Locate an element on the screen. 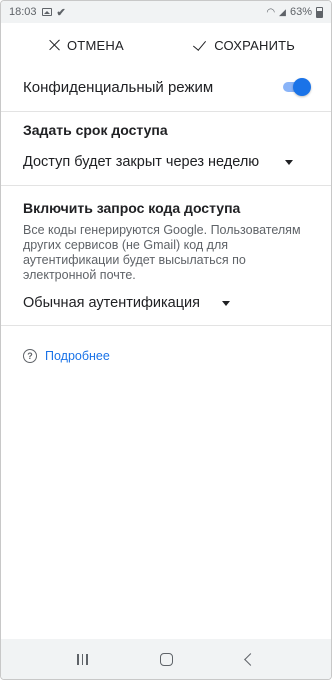 This screenshot has width=332, height=680. system-nav-bar is located at coordinates (166, 659).